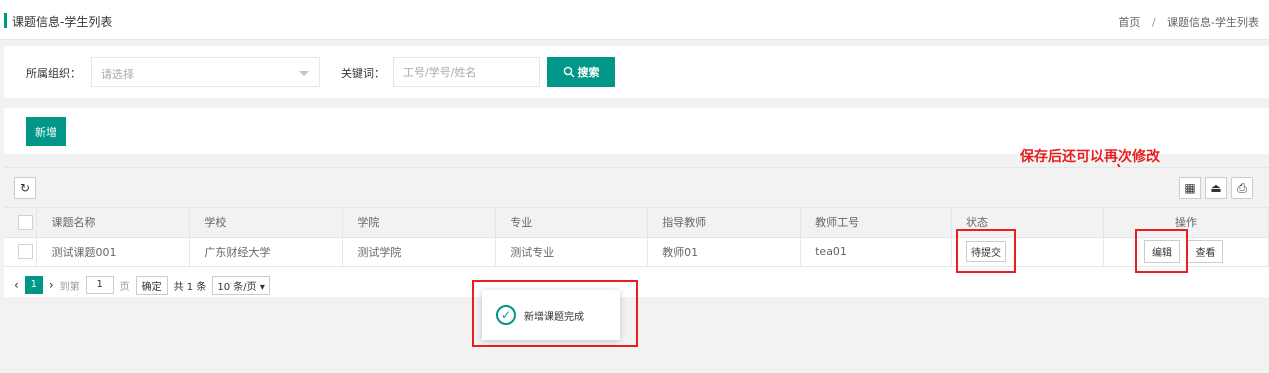  What do you see at coordinates (1161, 251) in the screenshot?
I see `annotation-box-edit` at bounding box center [1161, 251].